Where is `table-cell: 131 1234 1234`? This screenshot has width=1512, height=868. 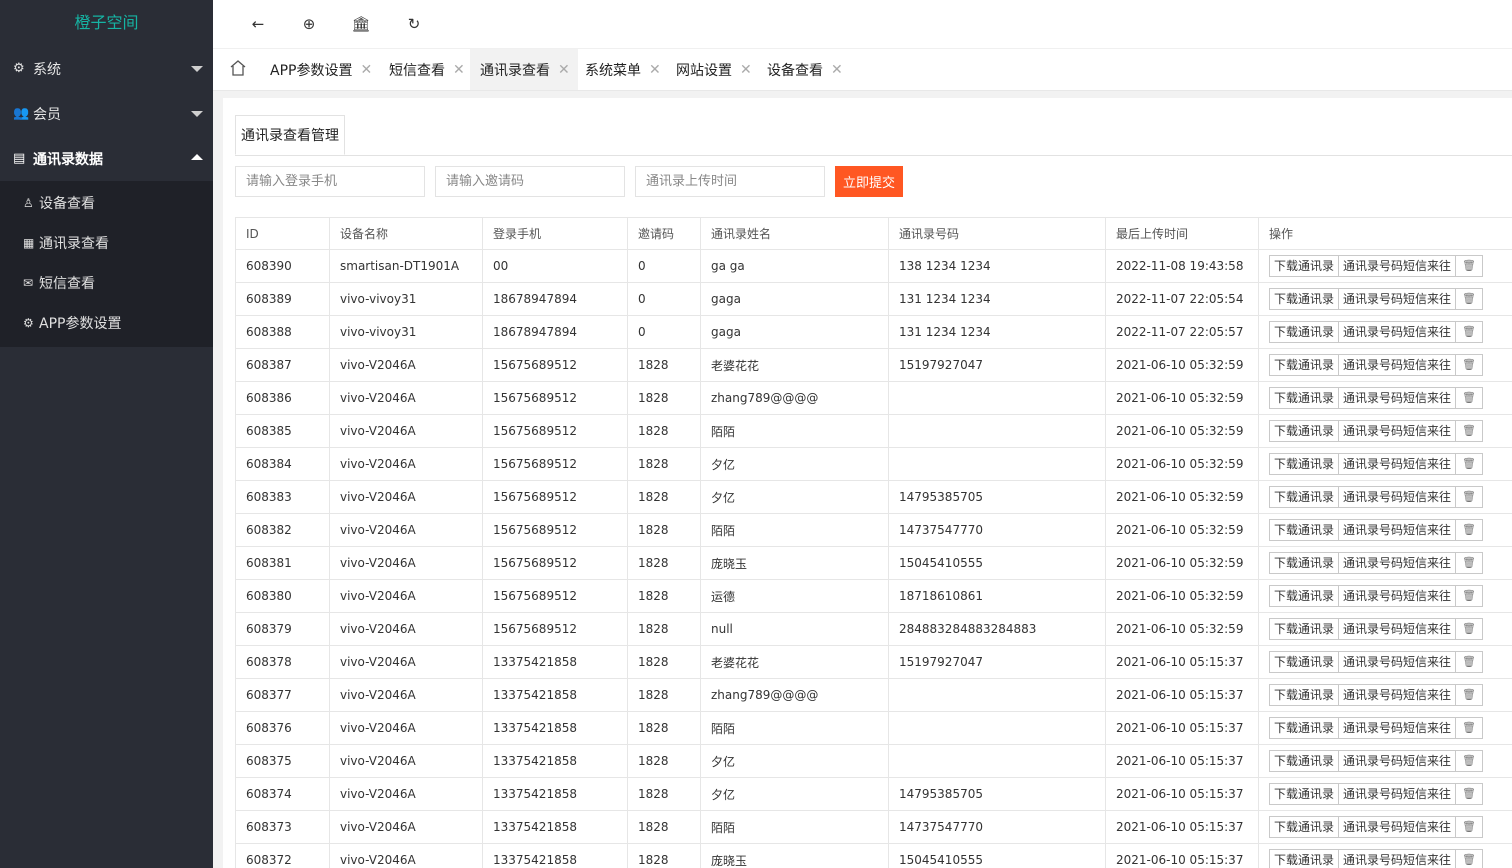 table-cell: 131 1234 1234 is located at coordinates (997, 299).